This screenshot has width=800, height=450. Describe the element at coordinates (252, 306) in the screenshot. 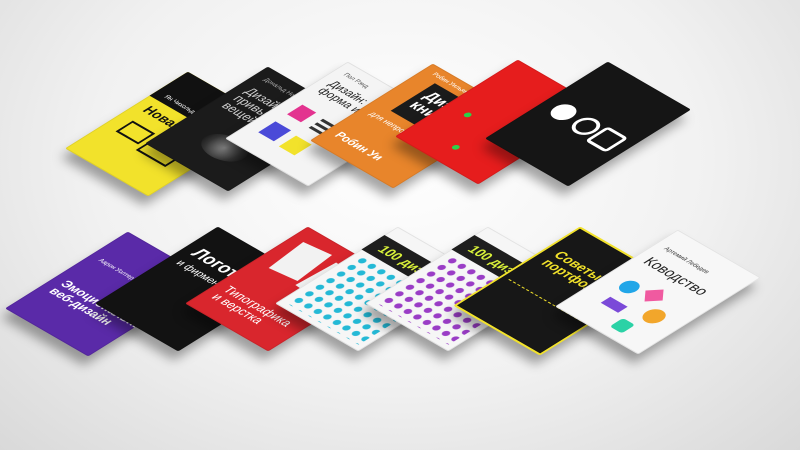

I see `book-title: Типографика и верстка` at that location.